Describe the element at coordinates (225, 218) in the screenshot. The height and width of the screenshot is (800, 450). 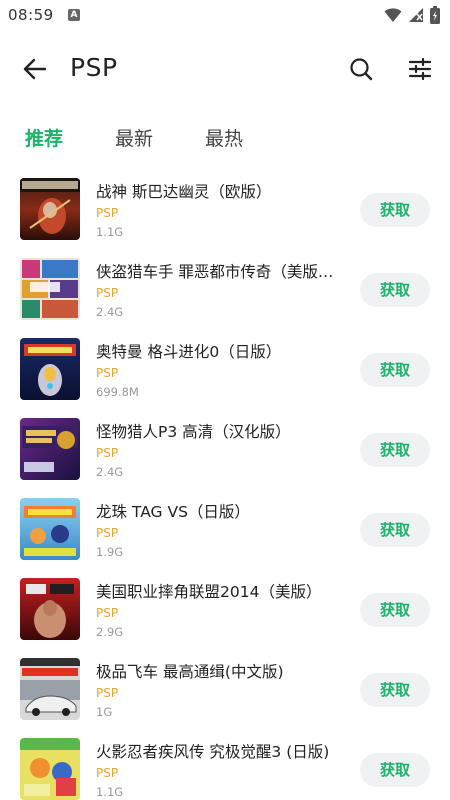
I see `list-item: 战神 斯巴达幽灵（欧版） PSP 1.1G 获取` at that location.